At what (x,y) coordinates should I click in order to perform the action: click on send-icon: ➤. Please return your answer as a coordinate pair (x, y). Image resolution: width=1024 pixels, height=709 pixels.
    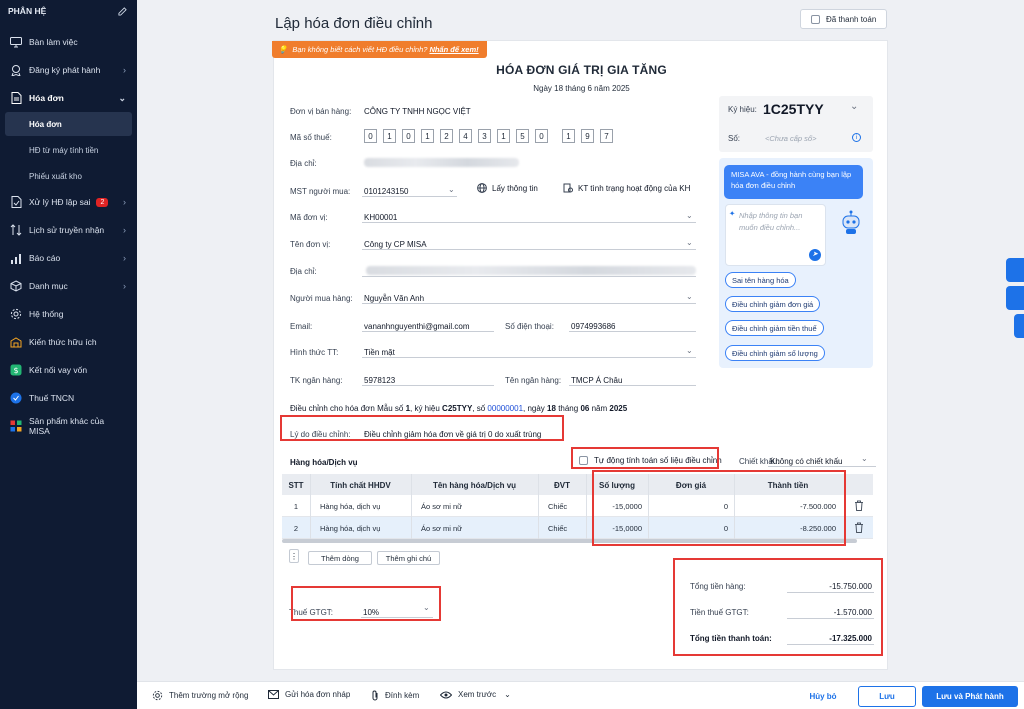
    Looking at the image, I should click on (815, 255).